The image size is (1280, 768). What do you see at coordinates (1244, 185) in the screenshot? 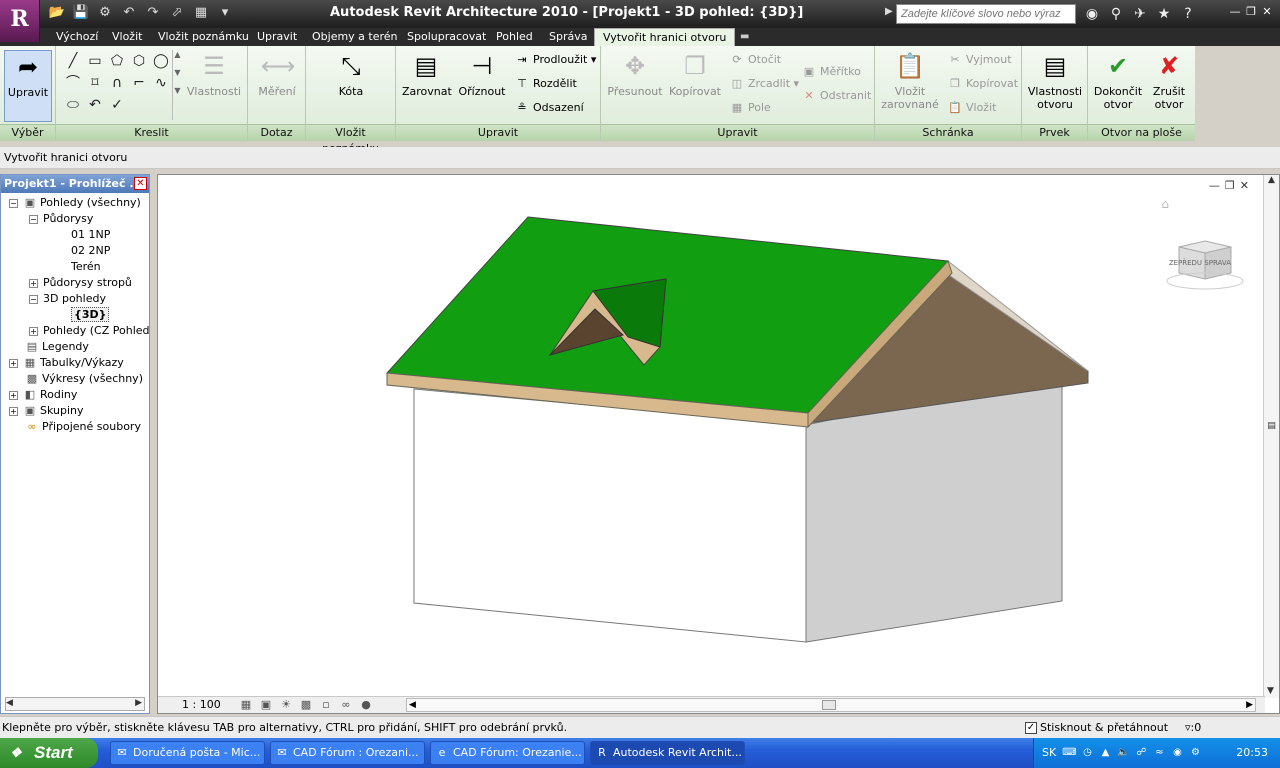
I see `view-close-icon: ✕` at bounding box center [1244, 185].